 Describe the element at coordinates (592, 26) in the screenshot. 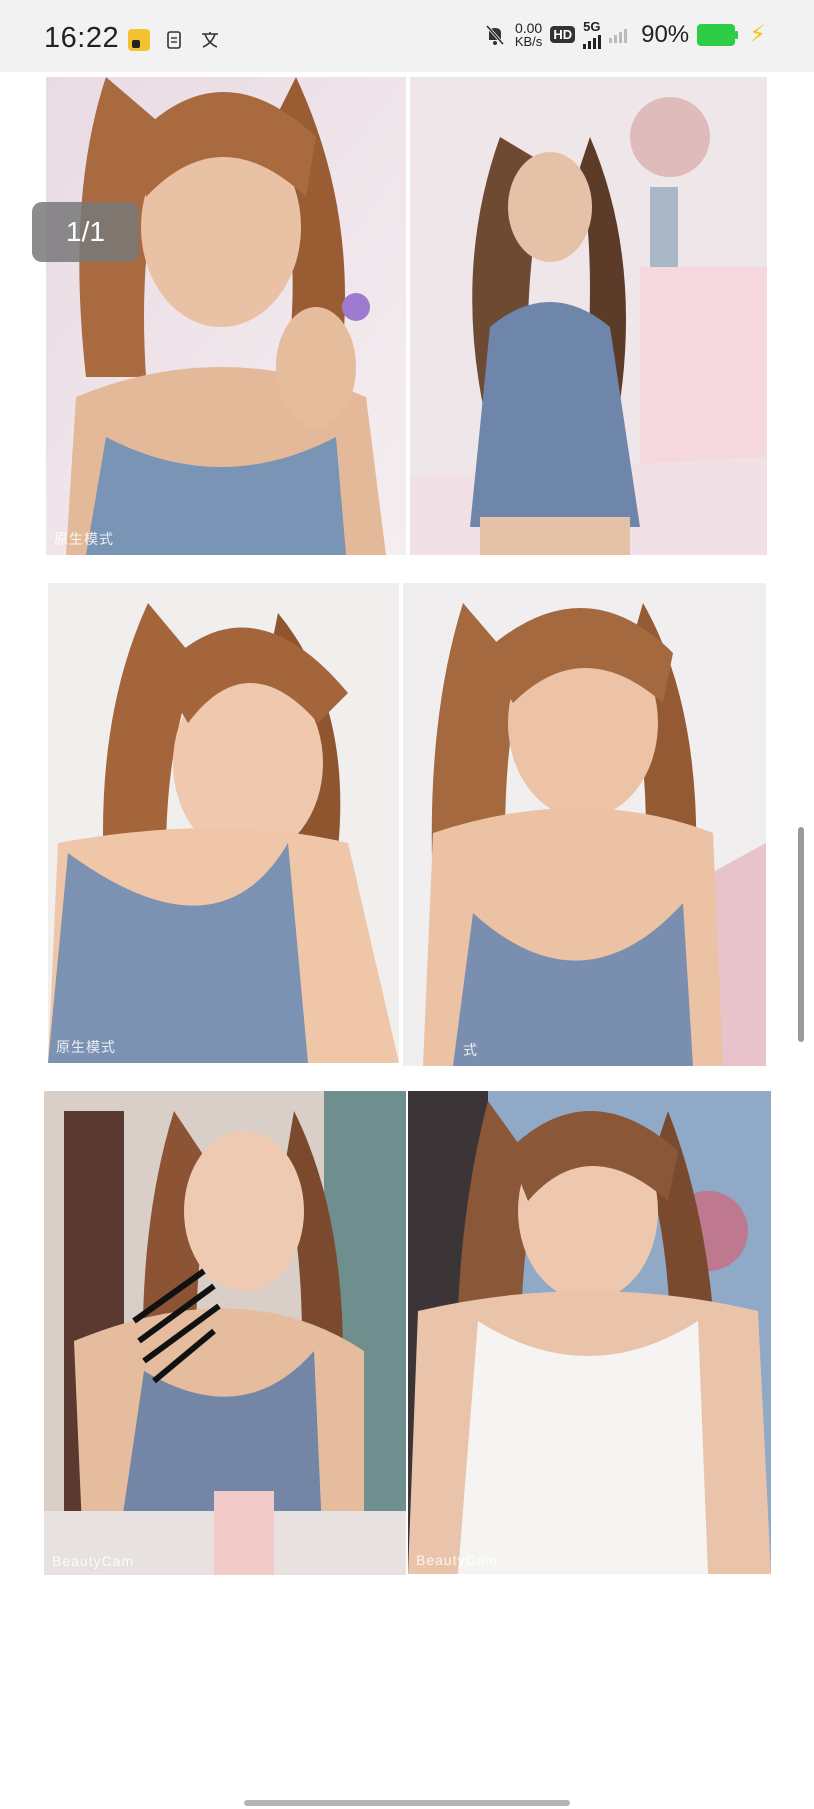

I see `network-label: 5G` at that location.